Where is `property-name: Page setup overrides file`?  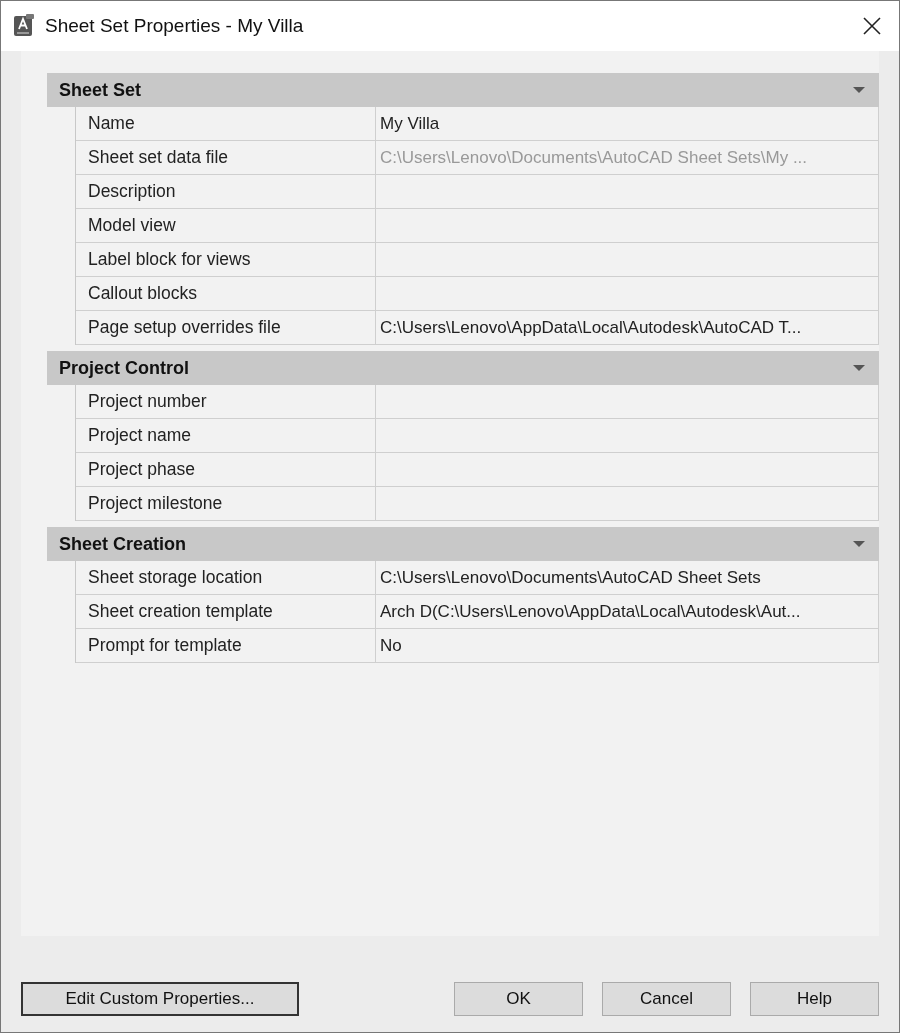
property-name: Page setup overrides file is located at coordinates (226, 328).